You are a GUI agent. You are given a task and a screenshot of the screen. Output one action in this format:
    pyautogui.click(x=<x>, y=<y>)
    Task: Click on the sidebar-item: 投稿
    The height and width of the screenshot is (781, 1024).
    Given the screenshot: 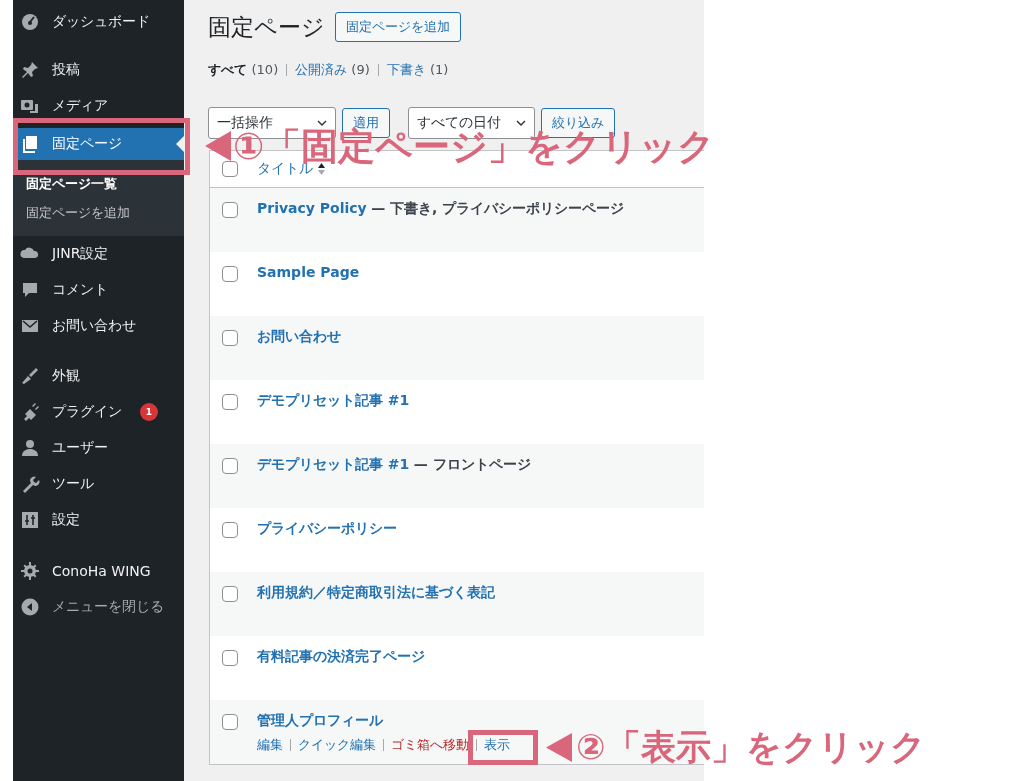 What is the action you would take?
    pyautogui.click(x=98, y=70)
    